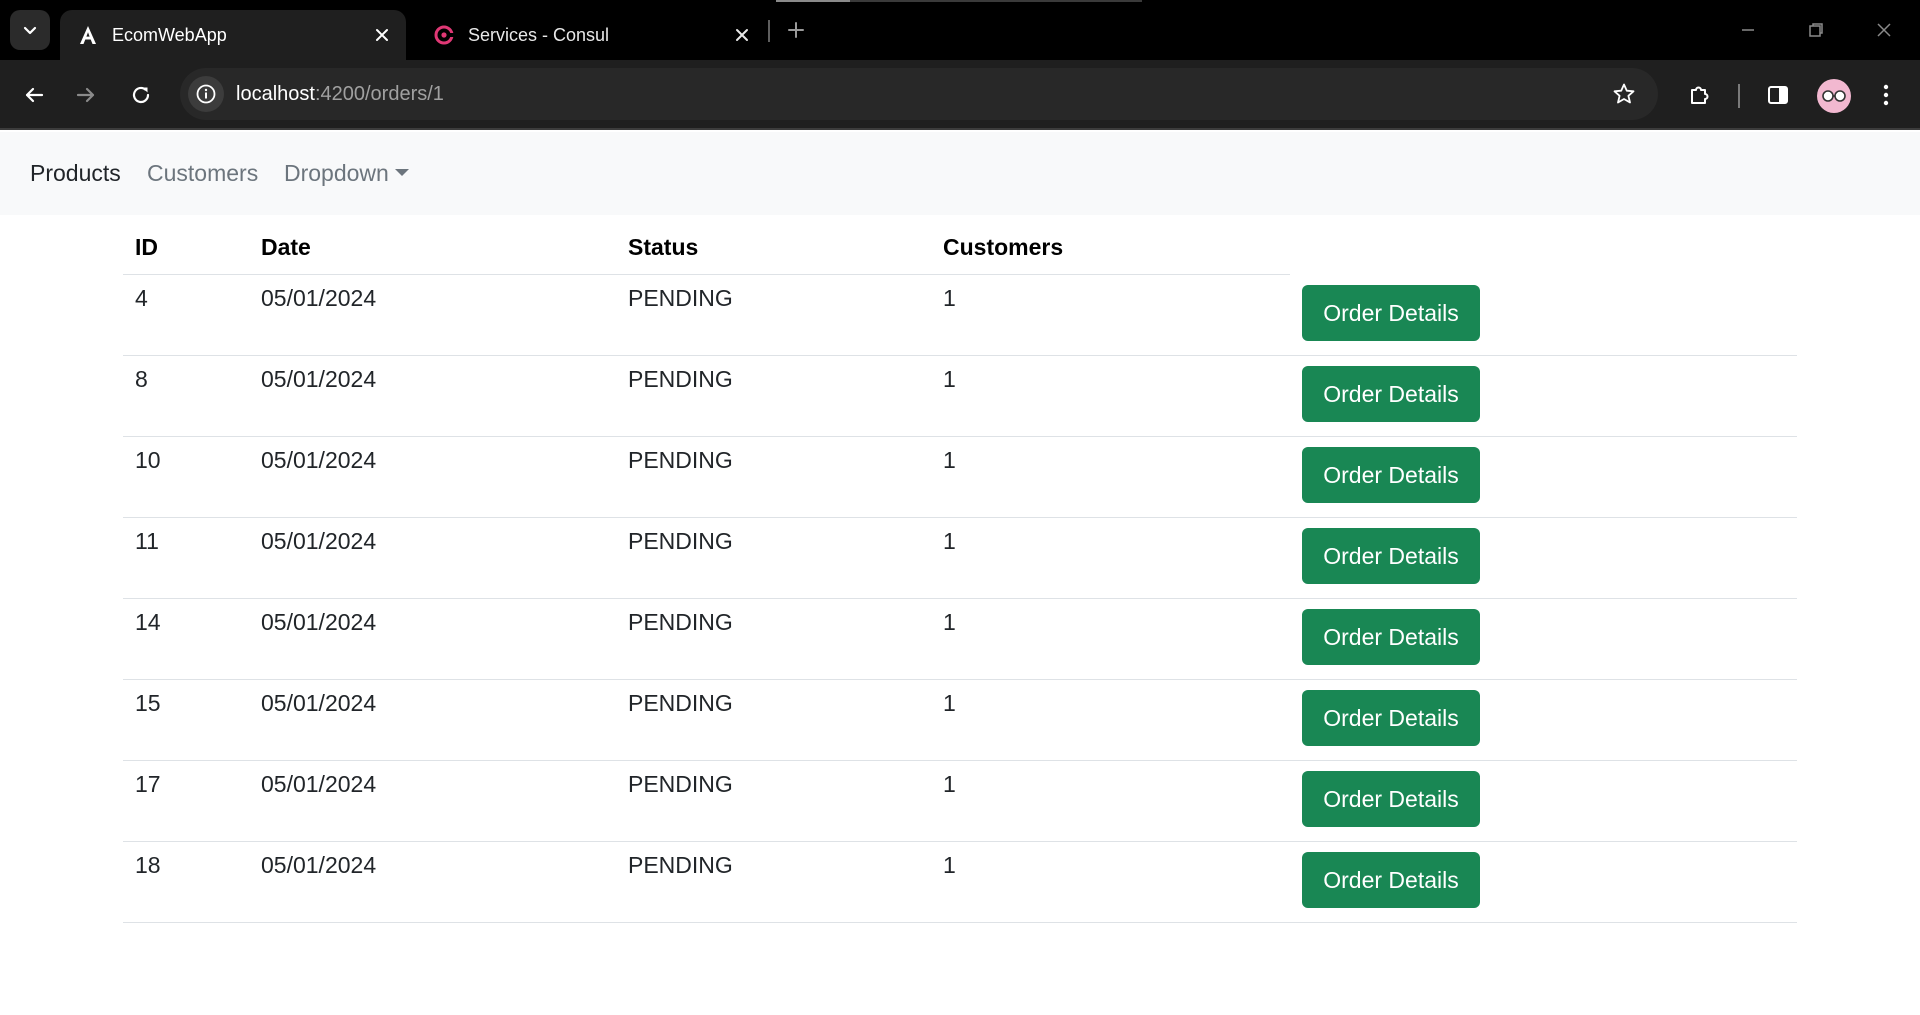  I want to click on url-host: localhost, so click(275, 93).